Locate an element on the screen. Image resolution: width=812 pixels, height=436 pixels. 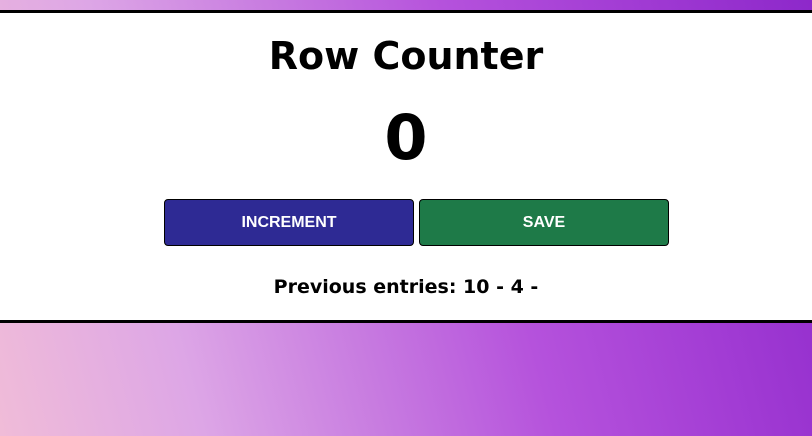
previous-entries-text: Previous entries: 10 - 4 - is located at coordinates (406, 287).